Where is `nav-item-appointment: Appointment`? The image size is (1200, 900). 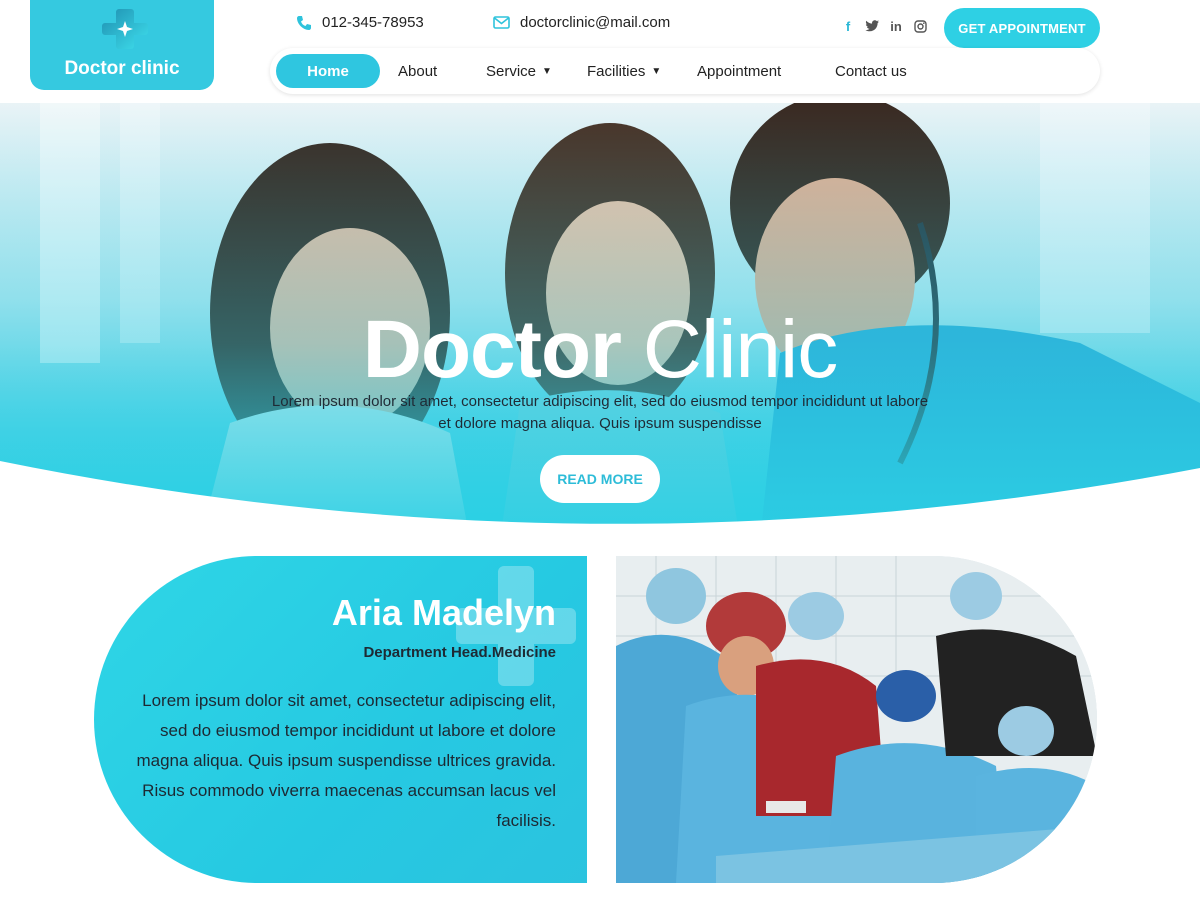 nav-item-appointment: Appointment is located at coordinates (739, 71).